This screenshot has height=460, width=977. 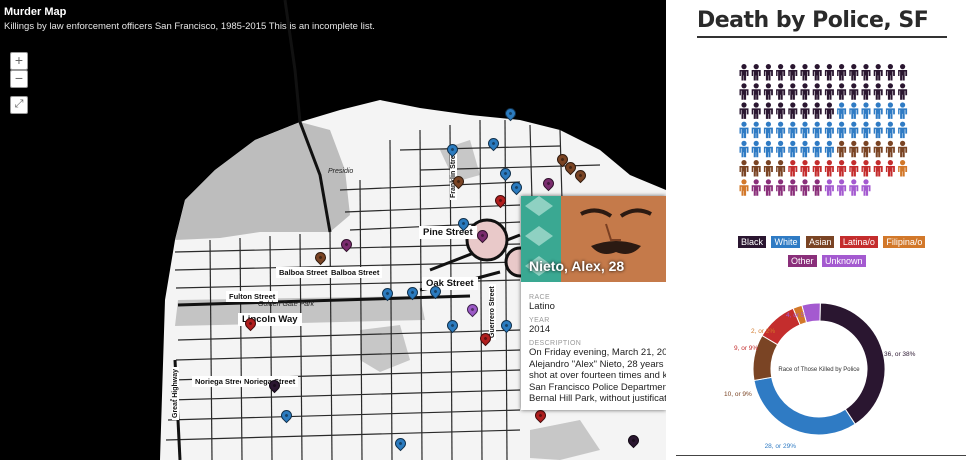 I want to click on donut-data-label: 10, or 9%, so click(x=738, y=394).